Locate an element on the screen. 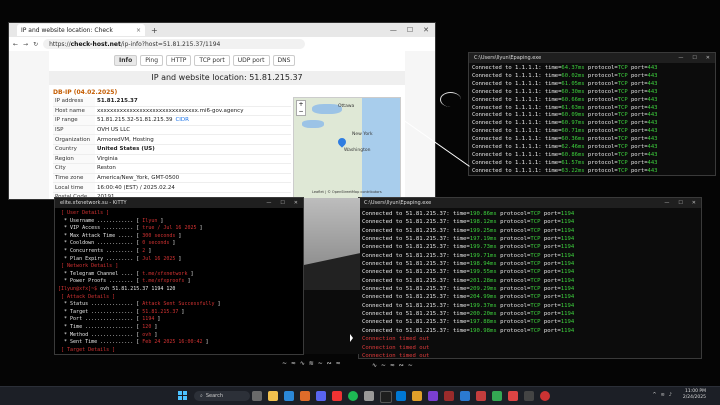  close-tab-icon: × is located at coordinates (138, 30).